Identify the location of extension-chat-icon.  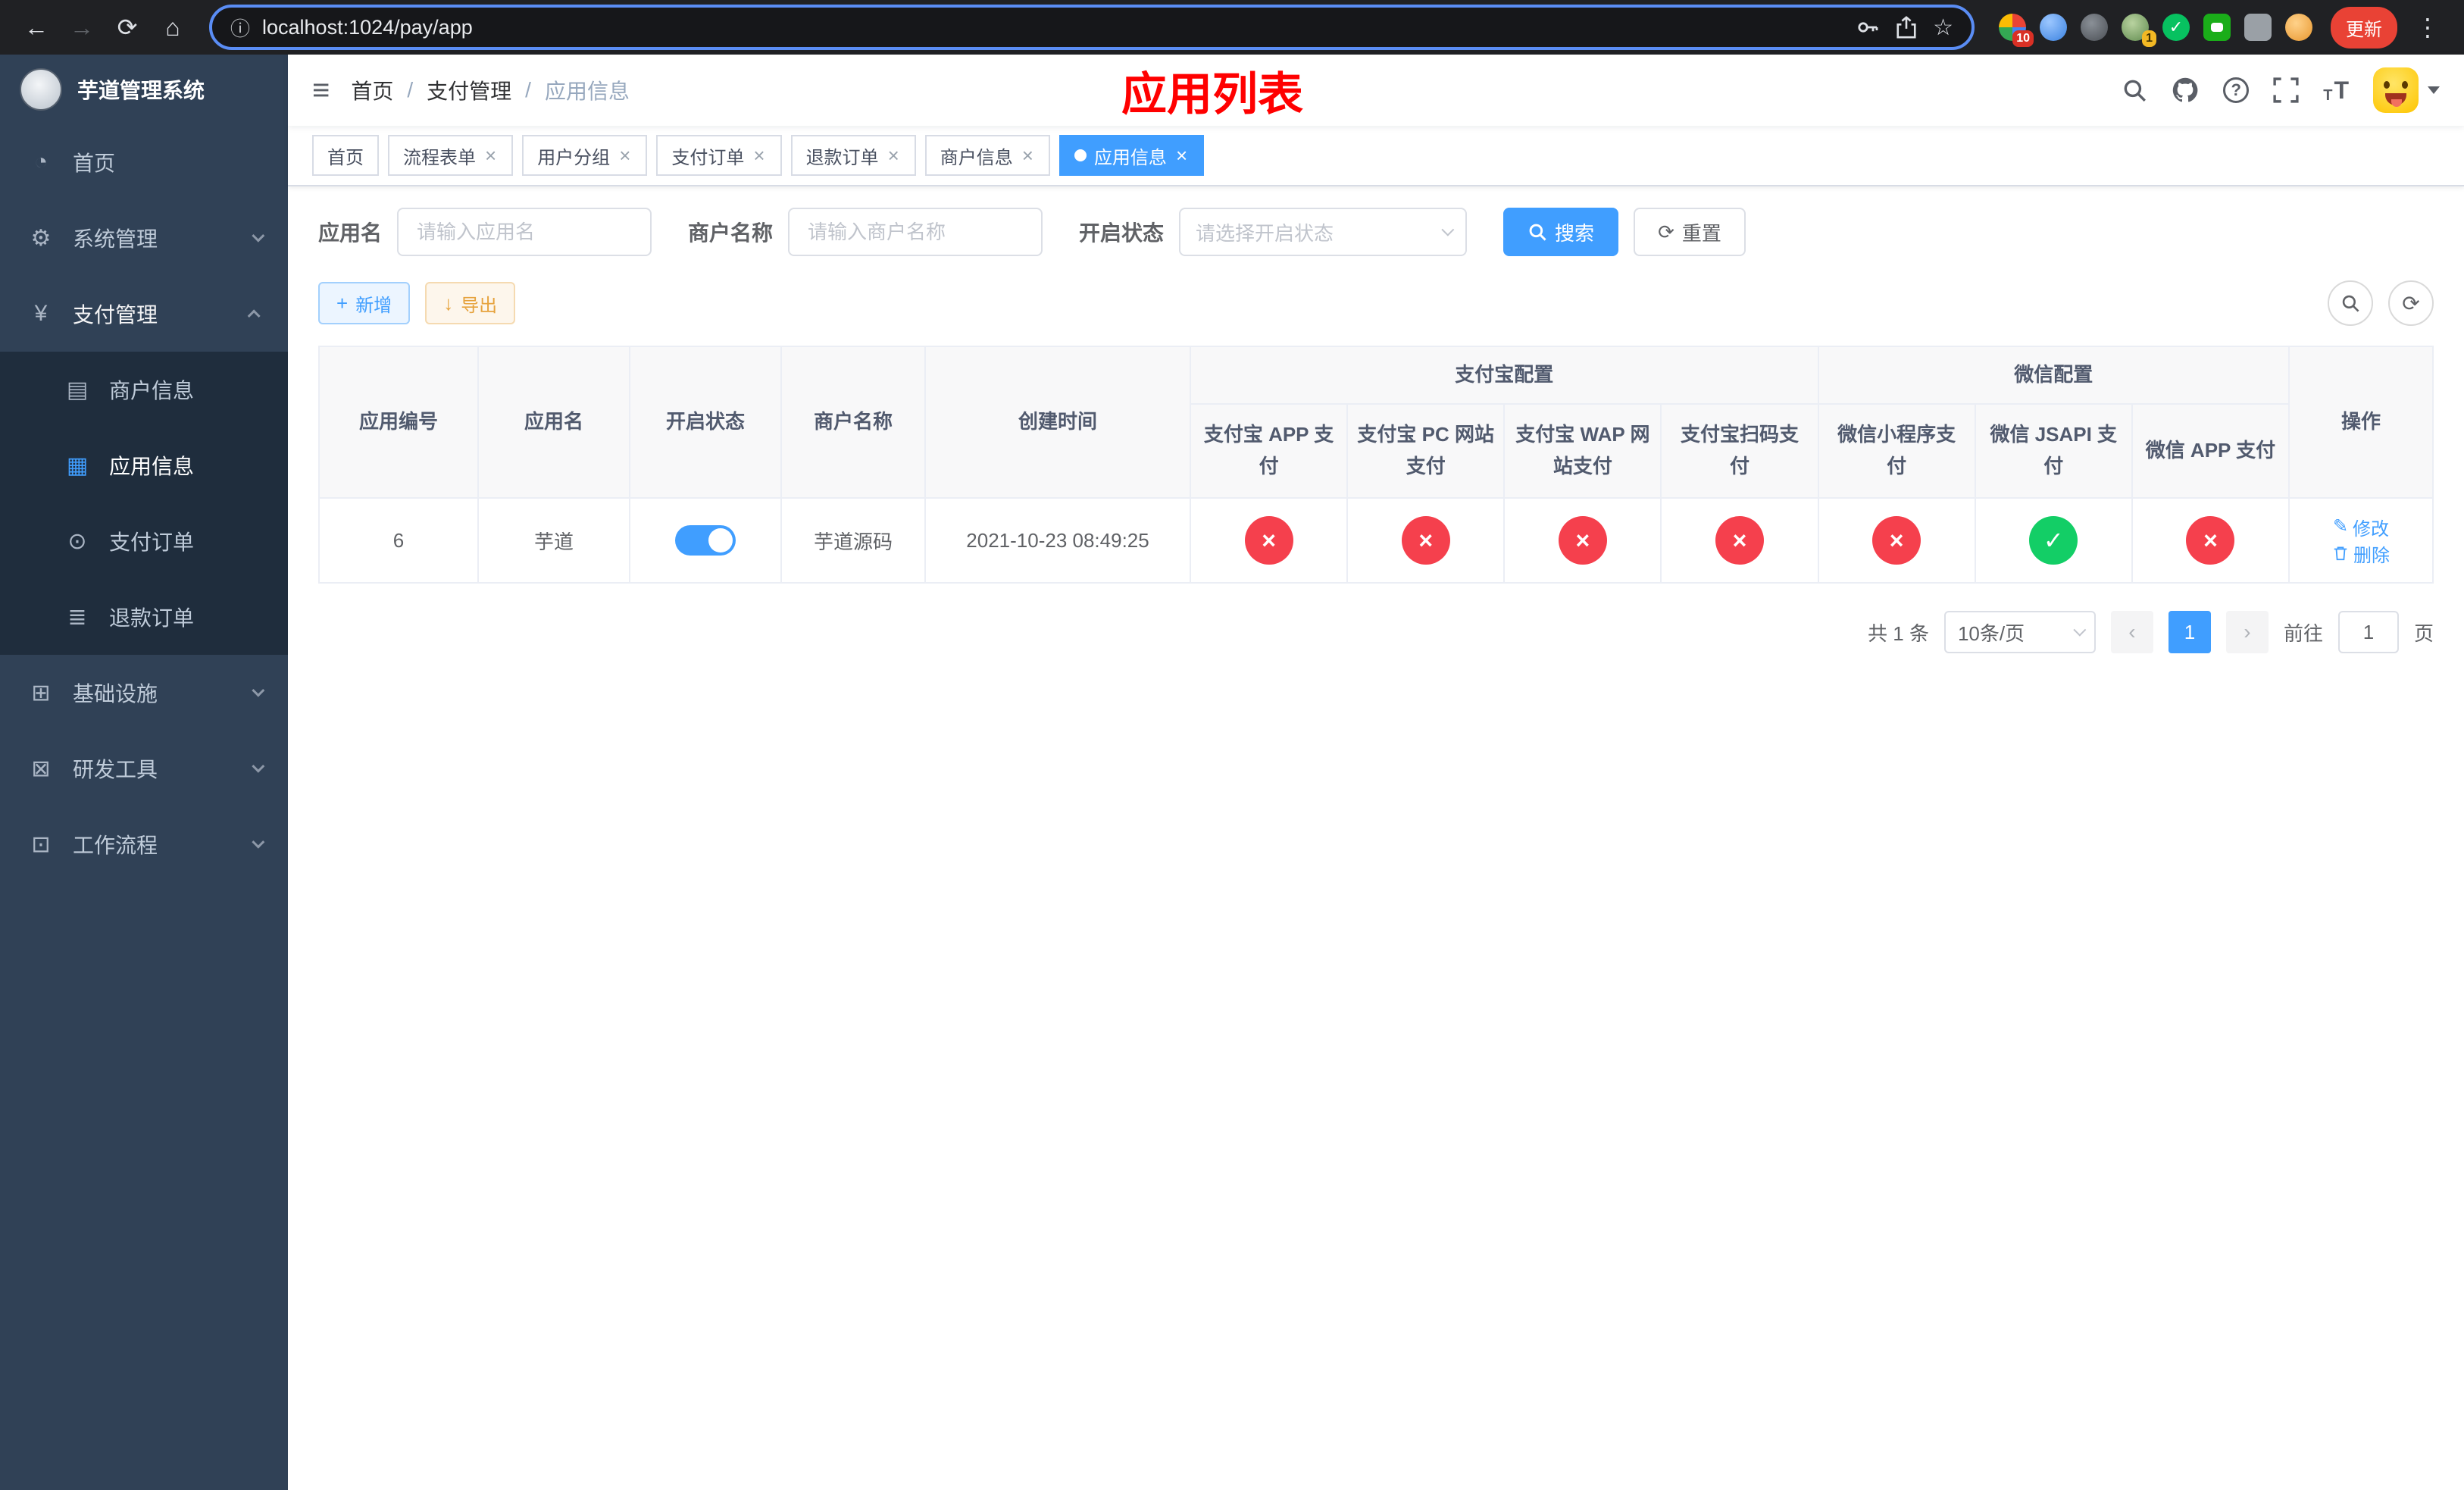
(2217, 28).